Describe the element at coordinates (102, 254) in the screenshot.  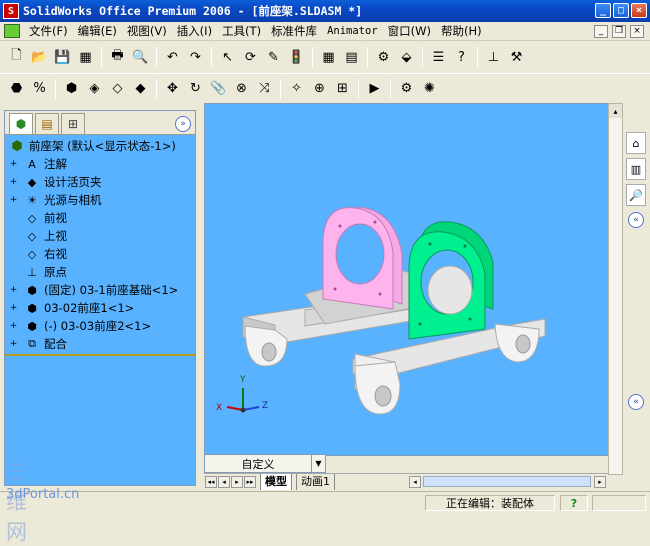
I see `tree-item: ◇ 右视` at that location.